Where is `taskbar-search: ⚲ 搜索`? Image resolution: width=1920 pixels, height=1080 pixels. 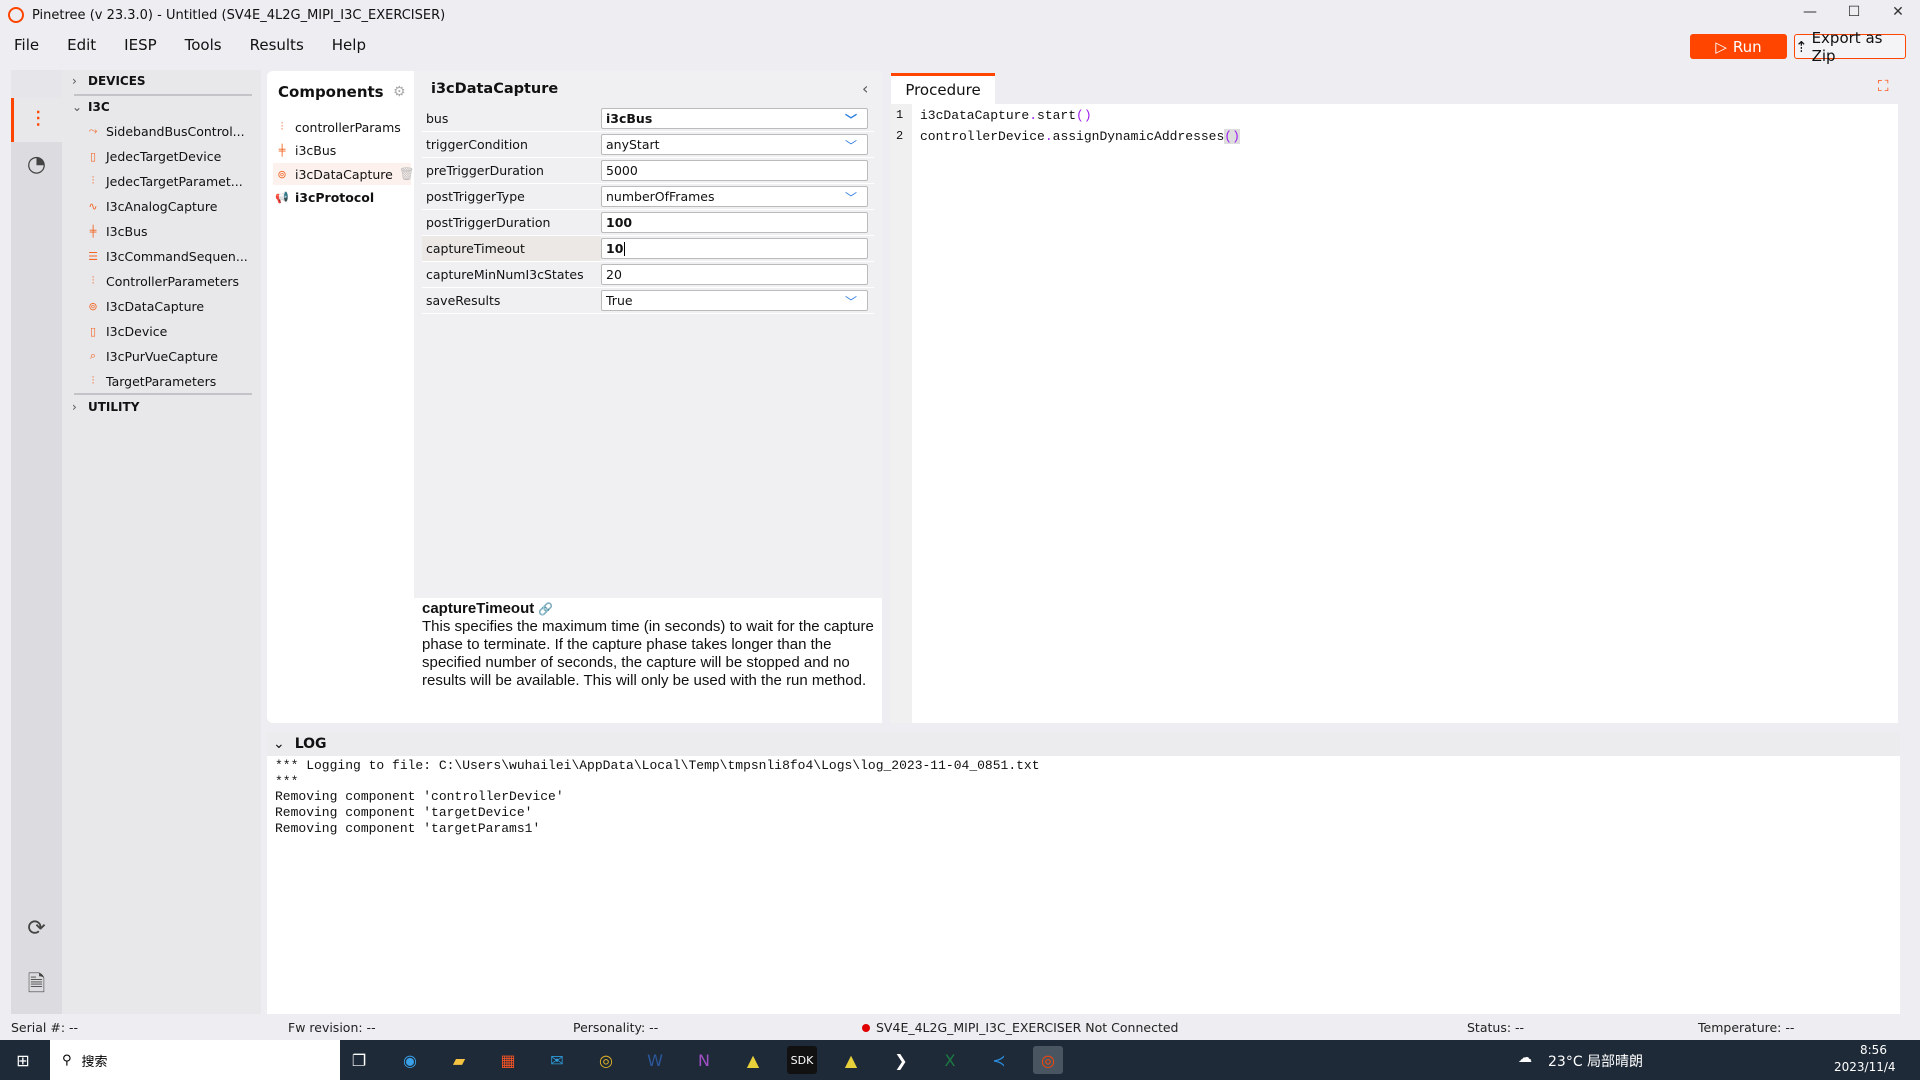
taskbar-search: ⚲ 搜索 is located at coordinates (195, 1060).